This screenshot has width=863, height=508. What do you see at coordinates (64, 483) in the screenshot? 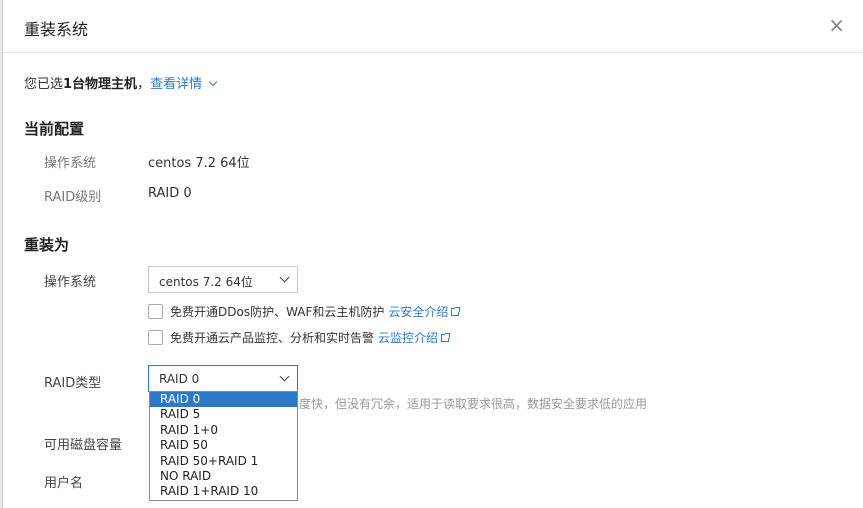
I see `username-label: 用户名` at bounding box center [64, 483].